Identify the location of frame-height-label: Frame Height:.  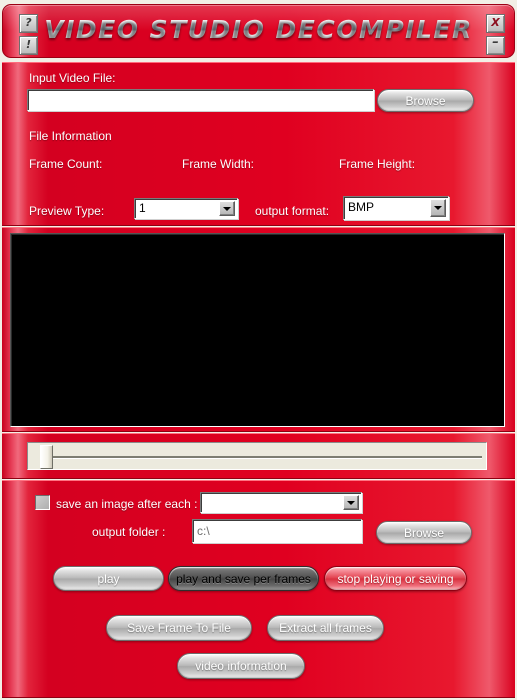
(377, 164).